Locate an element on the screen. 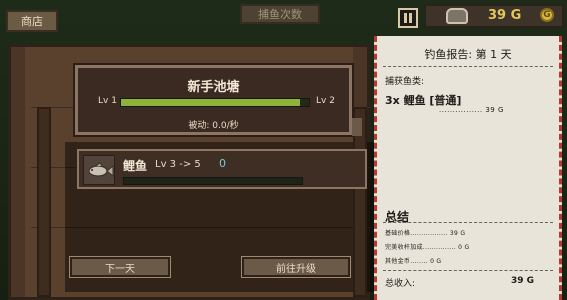 The width and height of the screenshot is (567, 300). fish-progress is located at coordinates (213, 181).